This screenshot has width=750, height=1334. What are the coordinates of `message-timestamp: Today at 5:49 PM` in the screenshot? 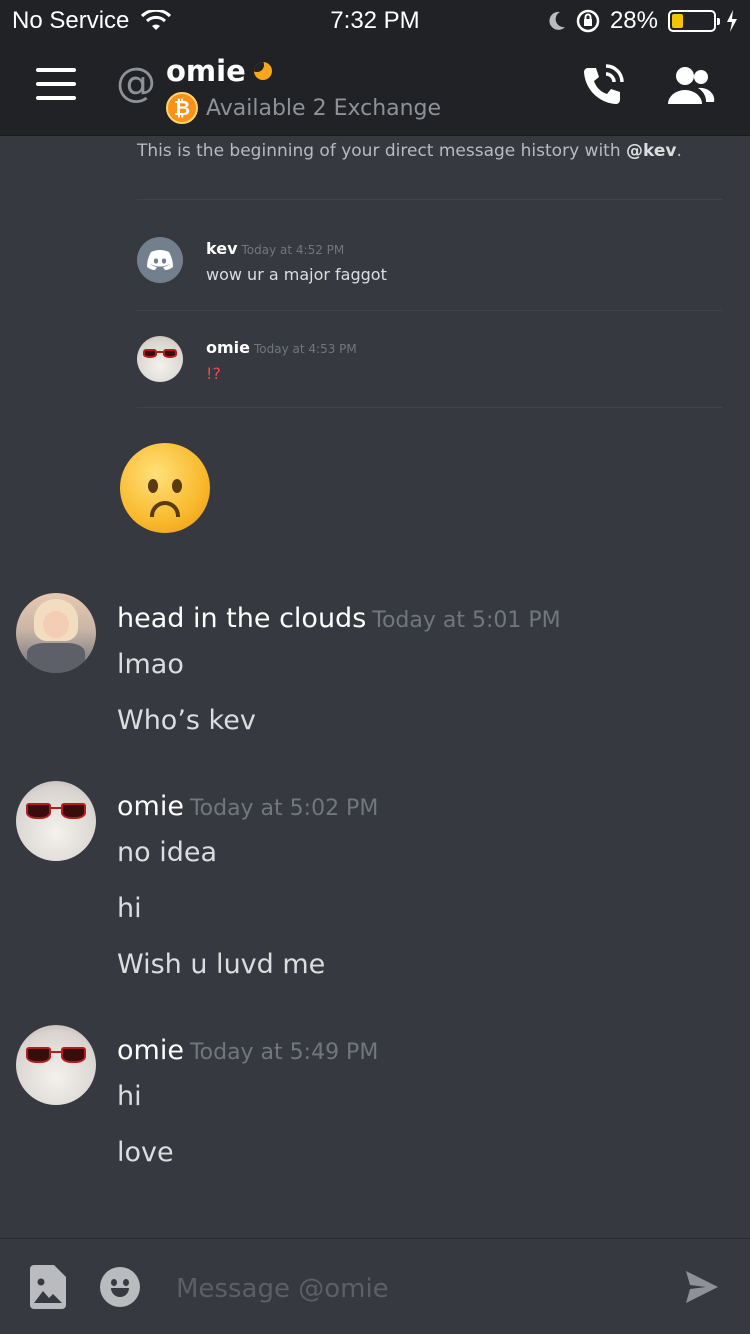 It's located at (284, 1052).